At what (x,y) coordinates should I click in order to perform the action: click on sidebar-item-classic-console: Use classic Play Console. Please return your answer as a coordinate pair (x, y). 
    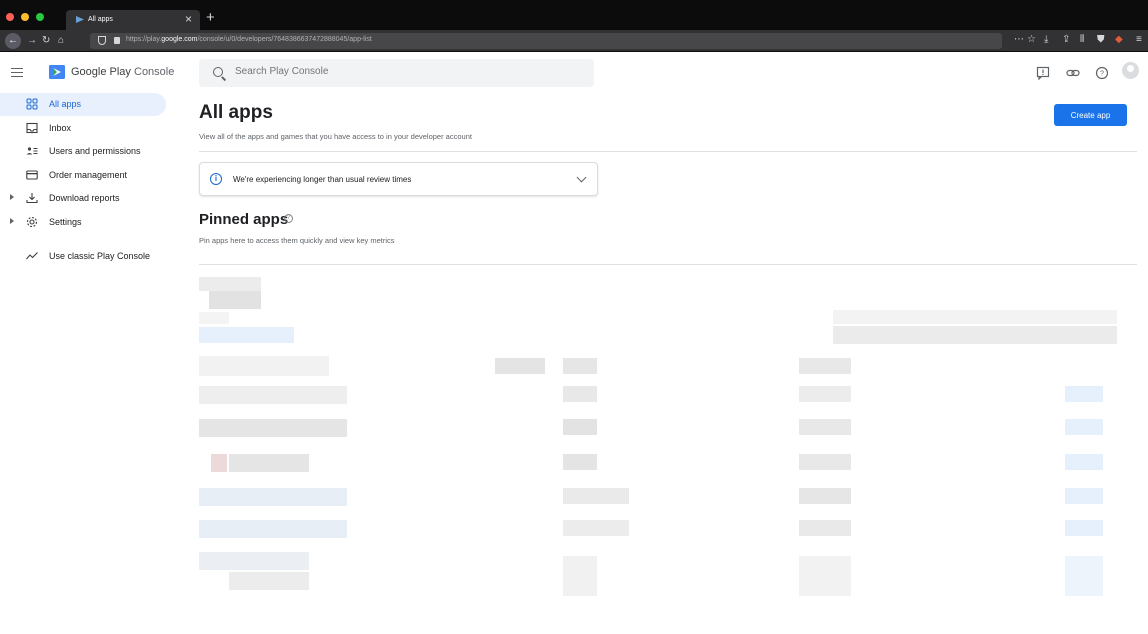
    Looking at the image, I should click on (83, 256).